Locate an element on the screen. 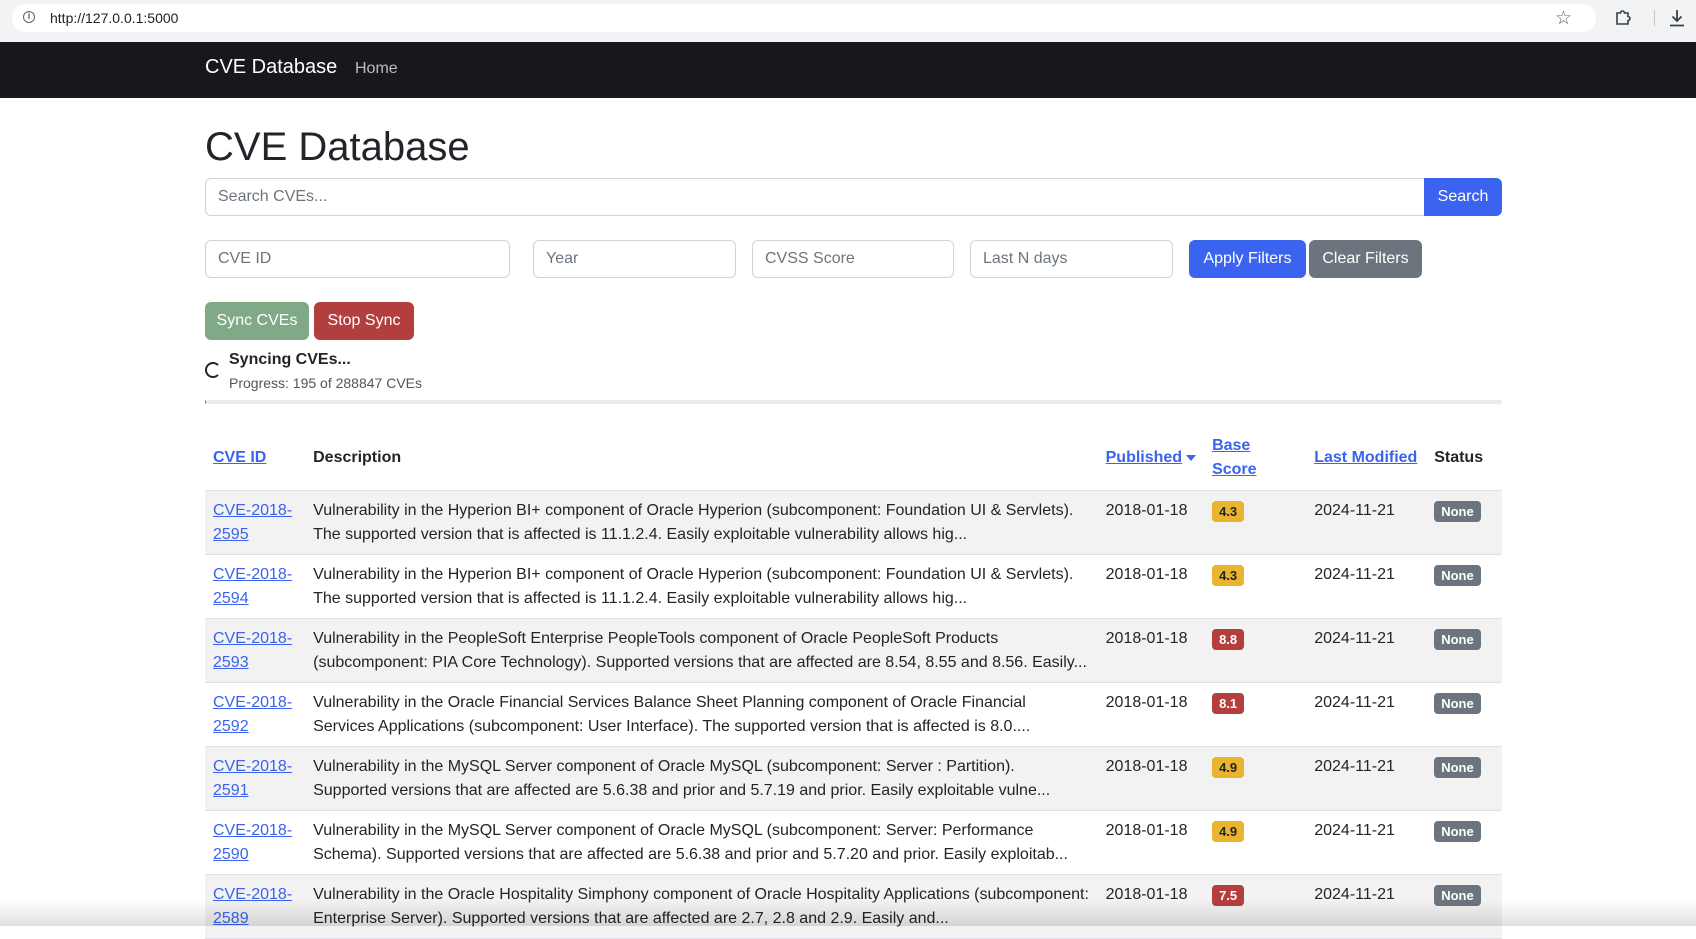 The height and width of the screenshot is (939, 1696). apply-filters-button: Apply Filters is located at coordinates (1247, 259).